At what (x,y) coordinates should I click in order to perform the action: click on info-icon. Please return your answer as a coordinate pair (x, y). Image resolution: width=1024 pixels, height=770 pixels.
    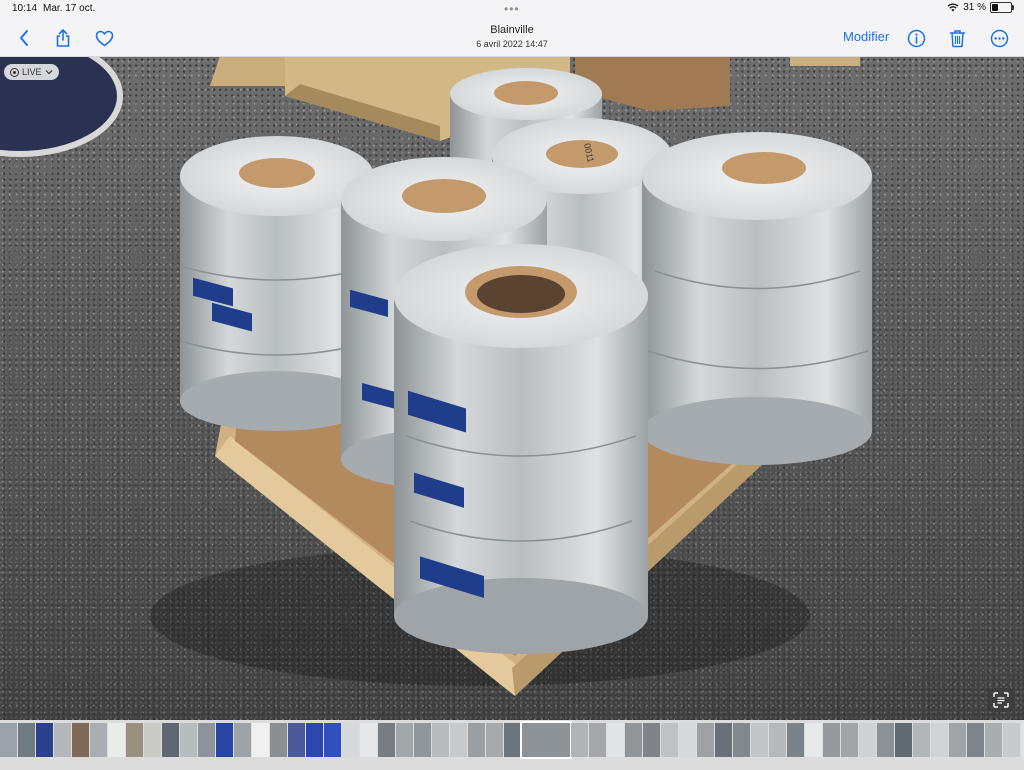
    Looking at the image, I should click on (916, 38).